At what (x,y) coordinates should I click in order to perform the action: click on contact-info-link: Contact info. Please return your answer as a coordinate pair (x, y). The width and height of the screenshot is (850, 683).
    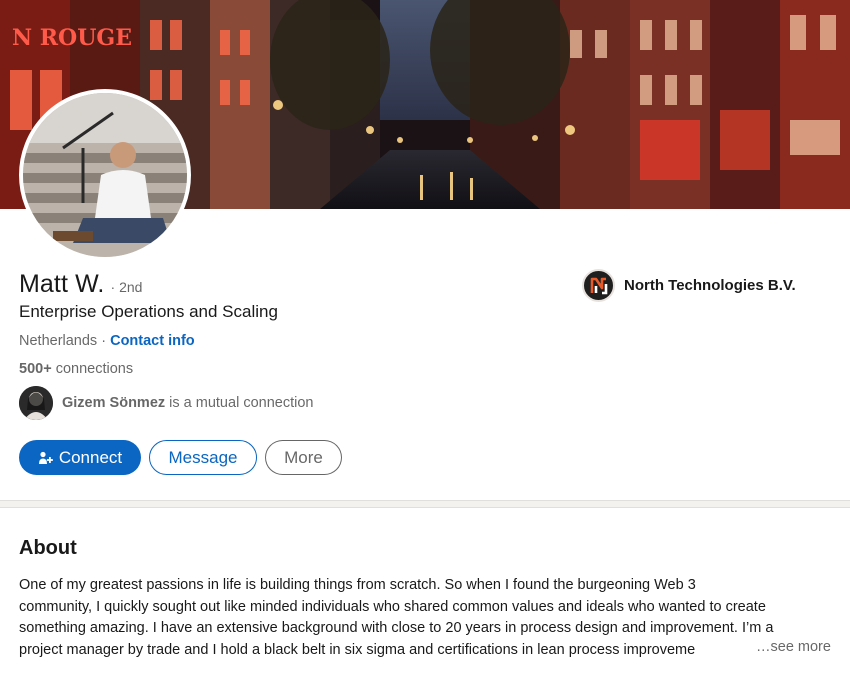
    Looking at the image, I should click on (152, 341).